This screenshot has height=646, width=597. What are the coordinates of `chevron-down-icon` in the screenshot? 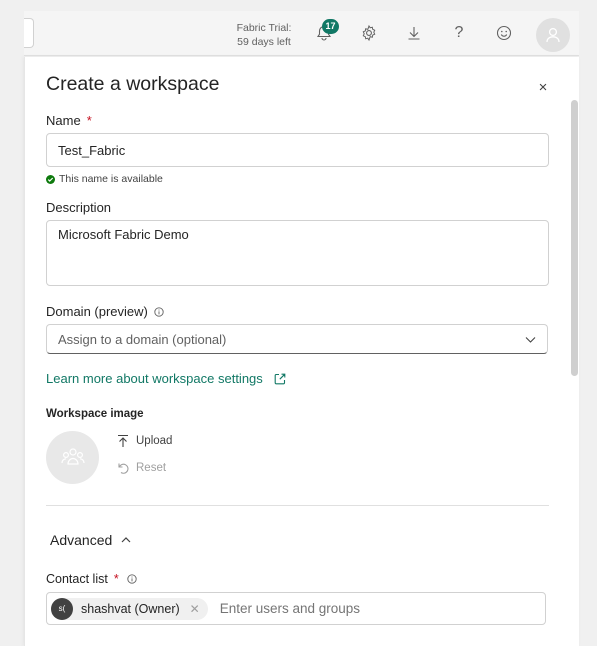 It's located at (530, 340).